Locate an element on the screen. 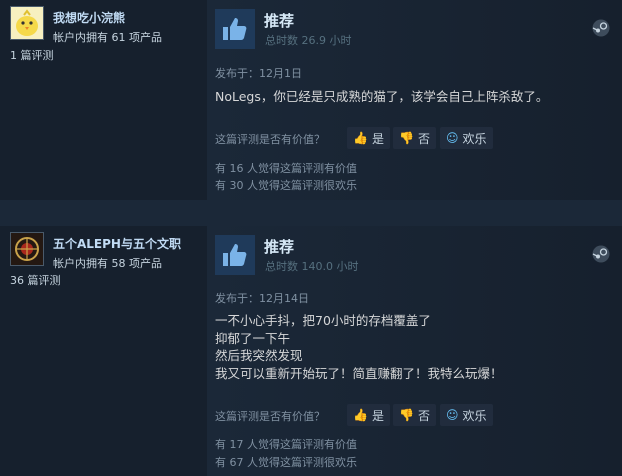 The width and height of the screenshot is (622, 476). review-count: 36 篇评测 is located at coordinates (35, 280).